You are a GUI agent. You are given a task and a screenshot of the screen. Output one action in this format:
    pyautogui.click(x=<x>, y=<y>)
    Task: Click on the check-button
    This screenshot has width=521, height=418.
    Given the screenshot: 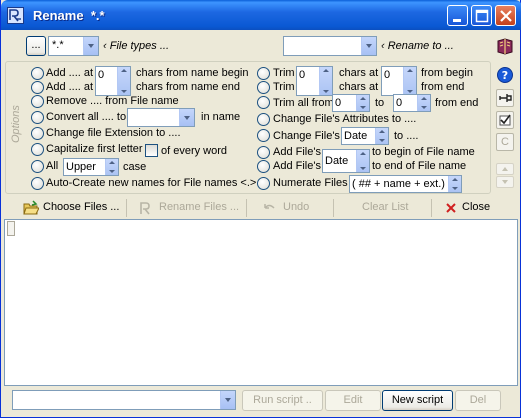 What is the action you would take?
    pyautogui.click(x=505, y=120)
    